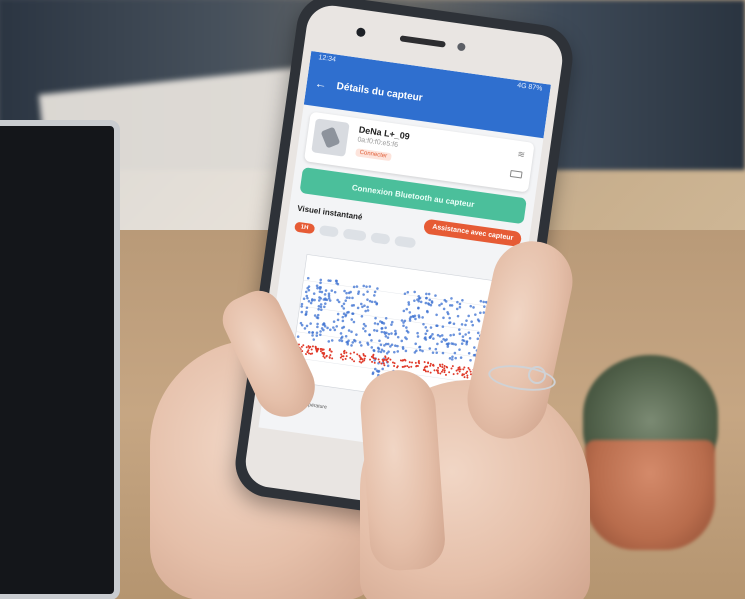 Image resolution: width=745 pixels, height=599 pixels. I want to click on sensor-image, so click(330, 137).